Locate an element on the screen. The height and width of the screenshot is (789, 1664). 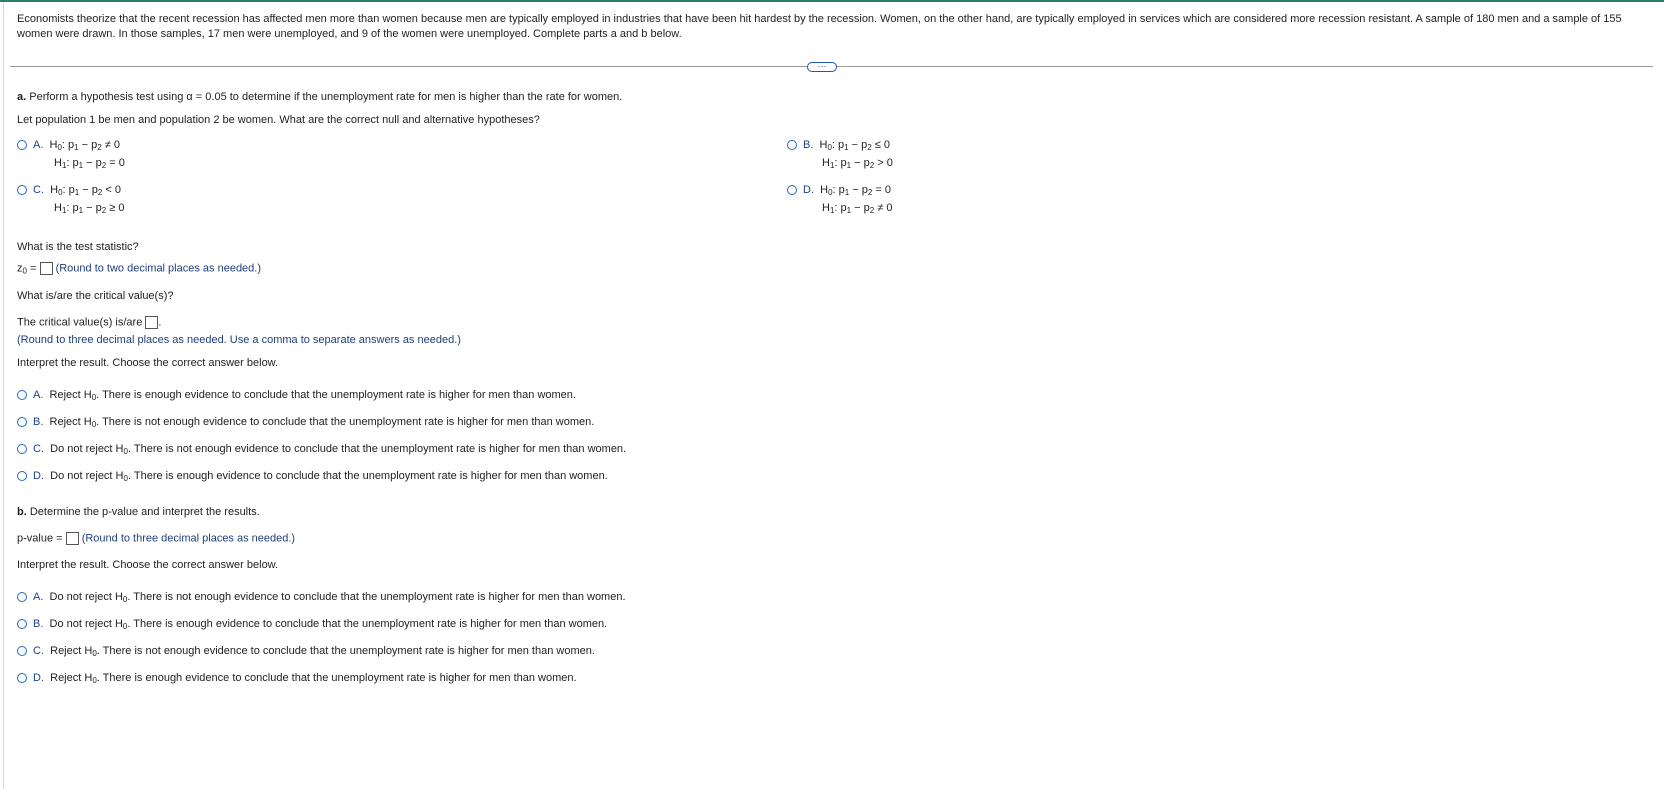
part-a-label: a. is located at coordinates (22, 97).